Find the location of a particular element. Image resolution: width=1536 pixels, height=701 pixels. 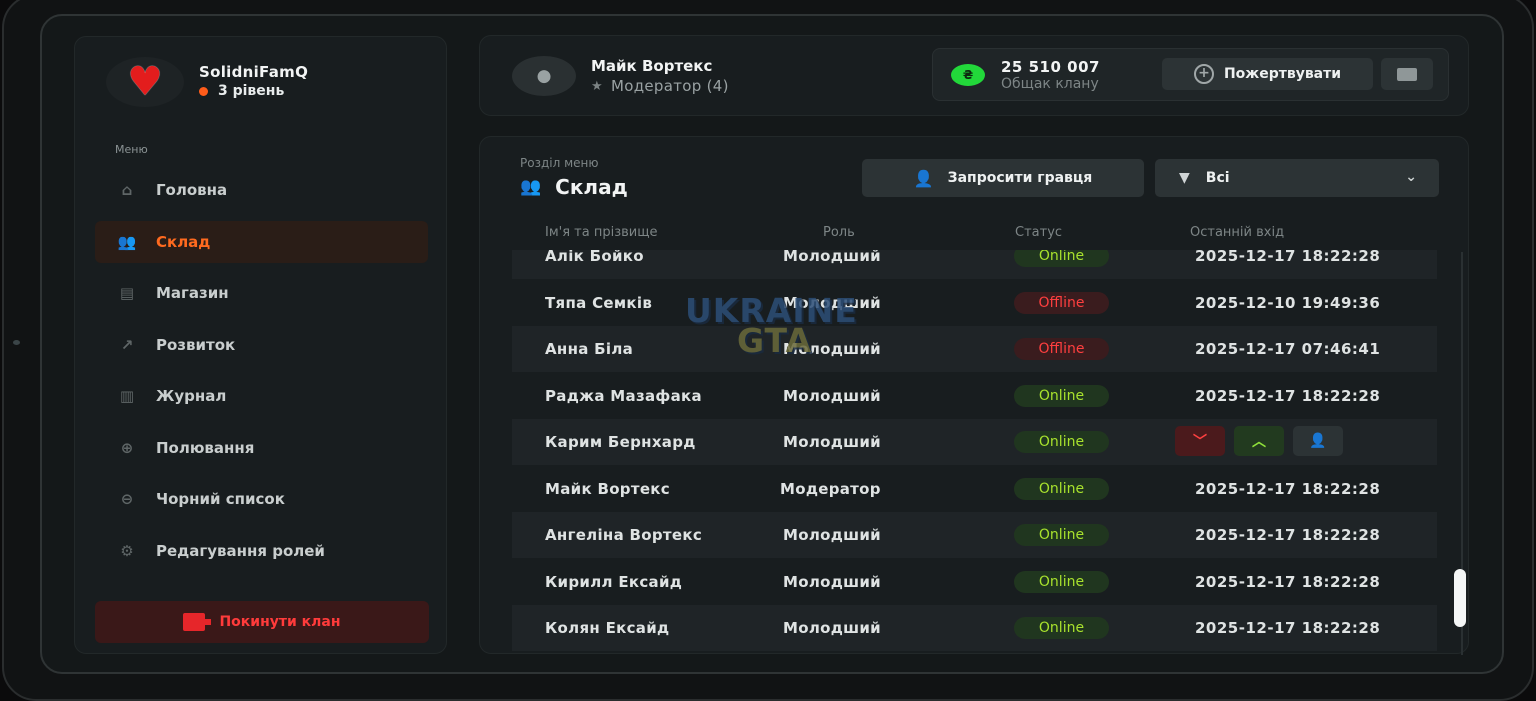

star-icon: ★ is located at coordinates (597, 86).